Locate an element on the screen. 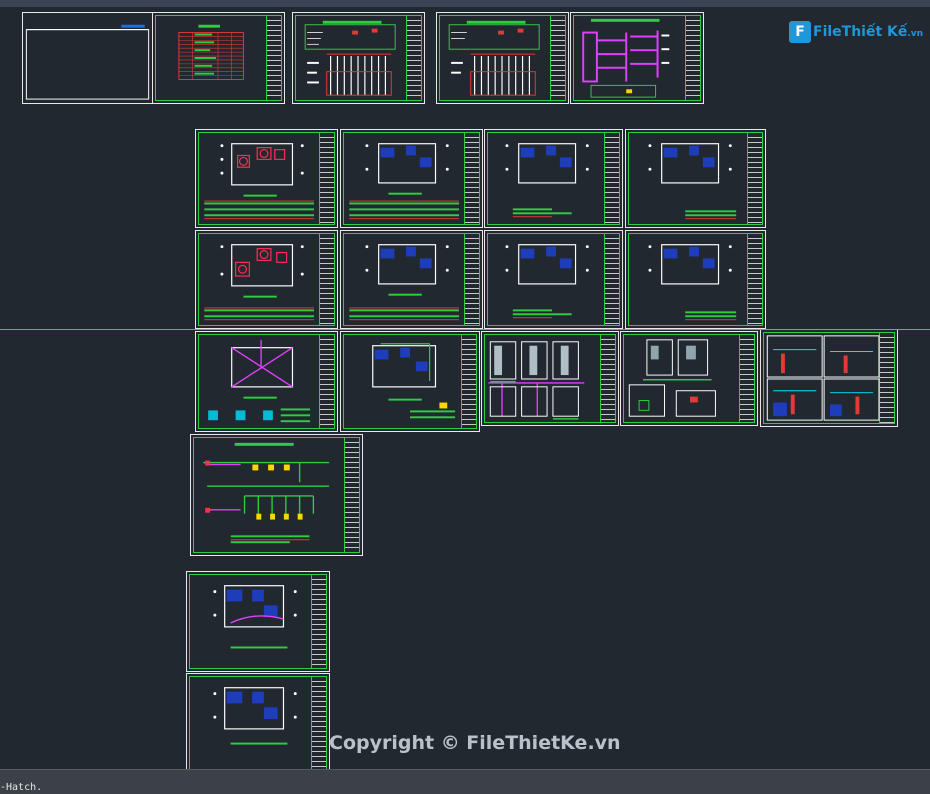 The image size is (930, 794). schematic-magenta-drawing is located at coordinates (626, 58).